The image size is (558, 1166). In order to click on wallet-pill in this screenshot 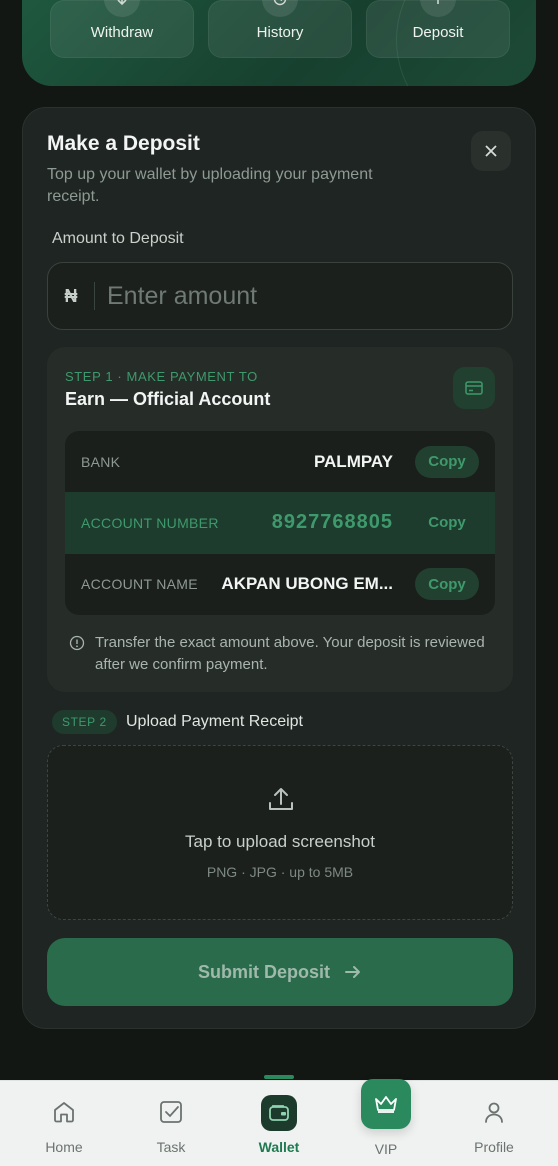, I will do `click(279, 1113)`.